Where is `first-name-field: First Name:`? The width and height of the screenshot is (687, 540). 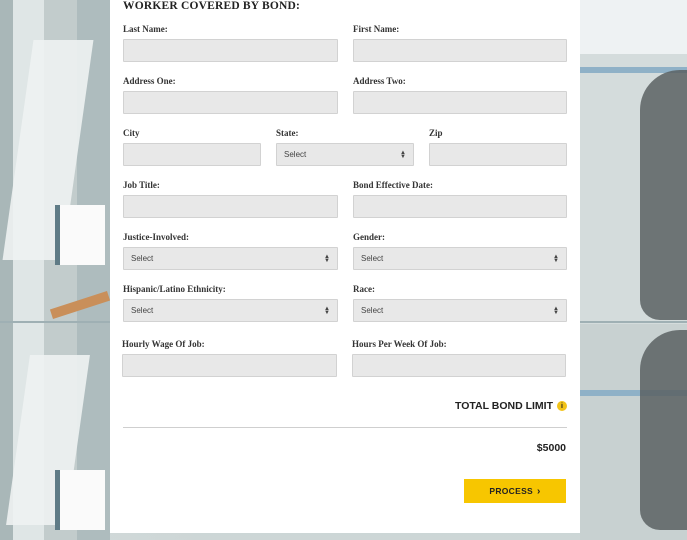 first-name-field: First Name: is located at coordinates (460, 43).